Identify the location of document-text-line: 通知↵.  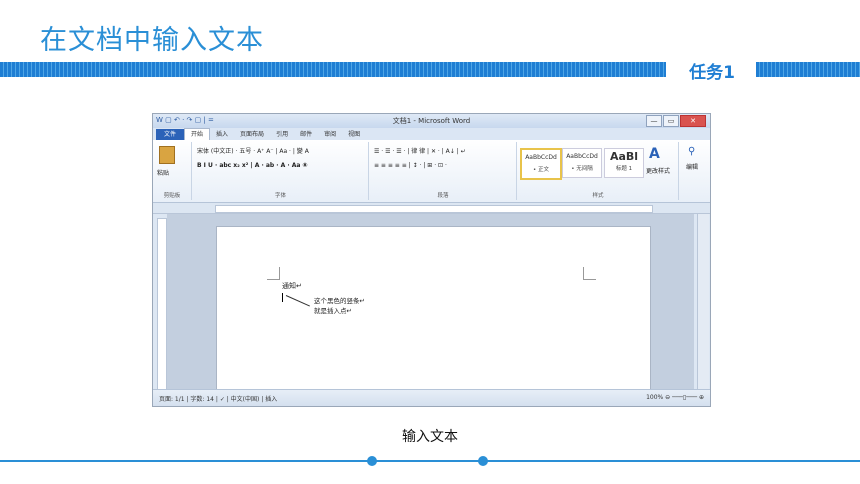
(292, 286).